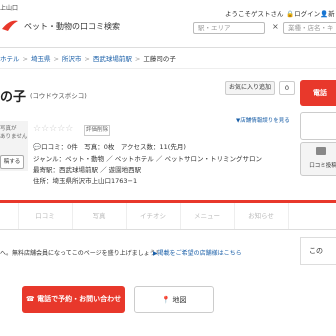  I want to click on post-review-label: 口コミ投稿, so click(322, 166).